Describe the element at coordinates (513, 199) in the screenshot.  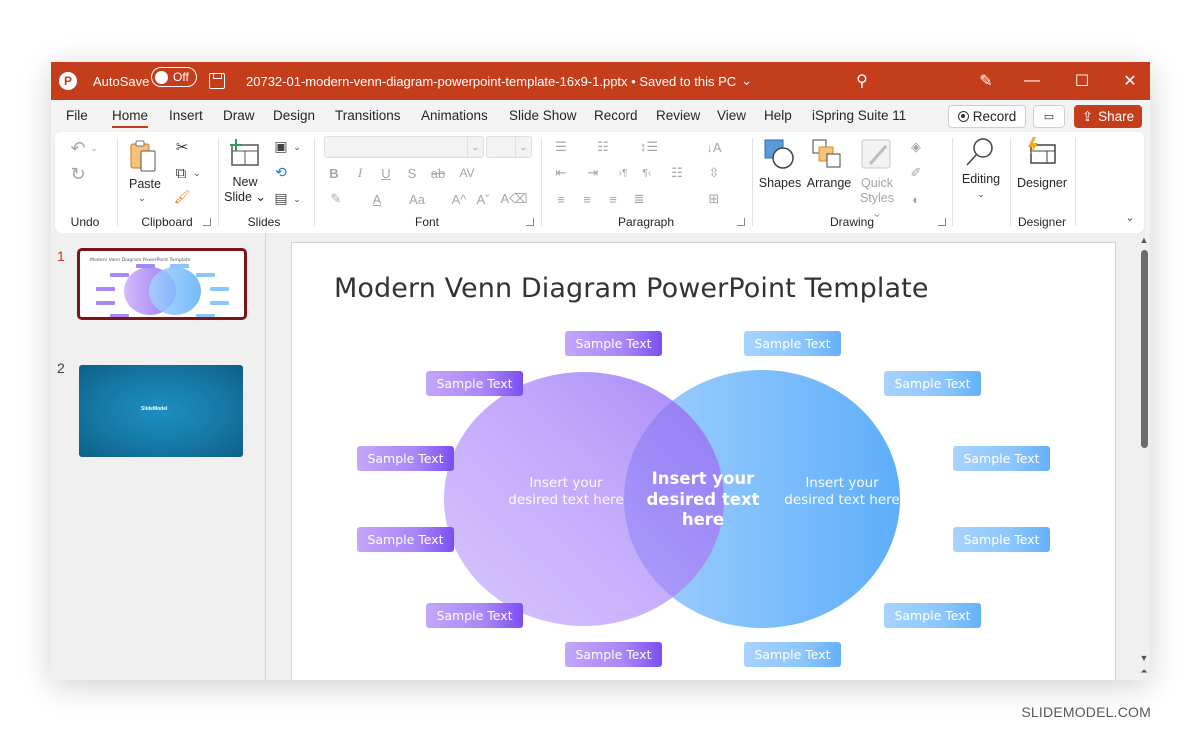
I see `clear-formatting-button: A⌫` at that location.